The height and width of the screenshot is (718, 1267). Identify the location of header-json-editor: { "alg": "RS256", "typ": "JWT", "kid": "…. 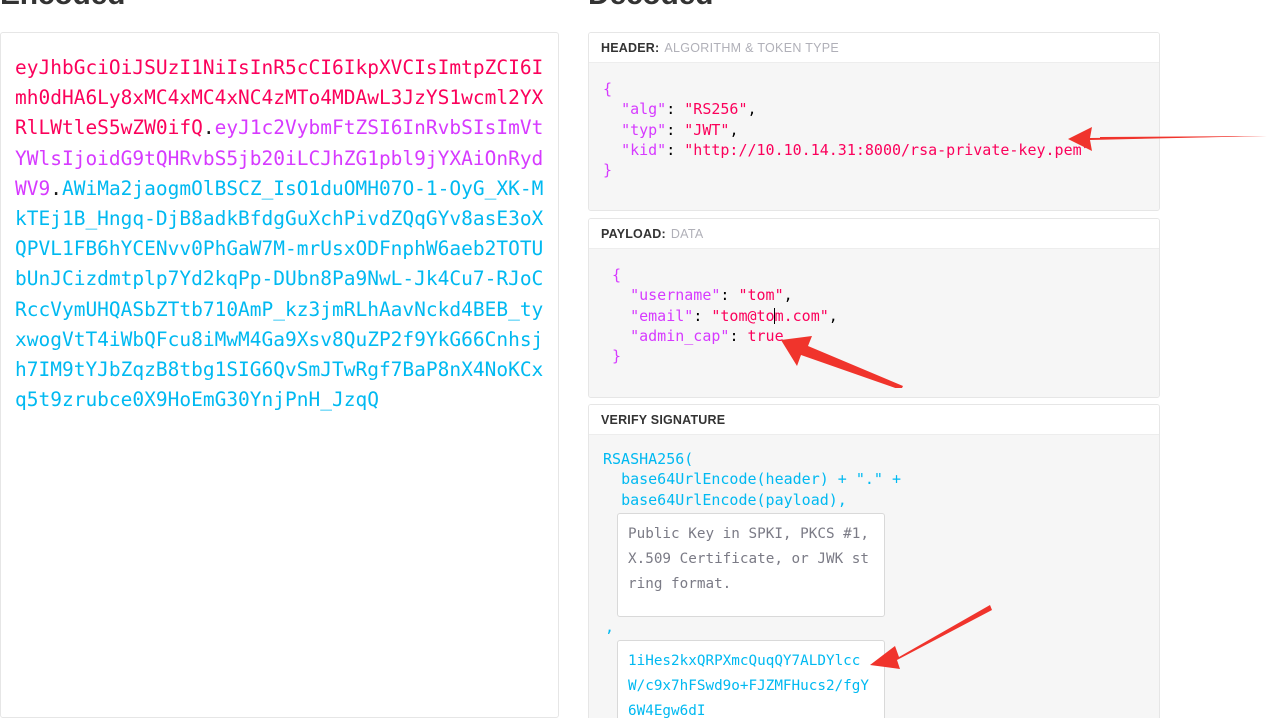
(874, 136).